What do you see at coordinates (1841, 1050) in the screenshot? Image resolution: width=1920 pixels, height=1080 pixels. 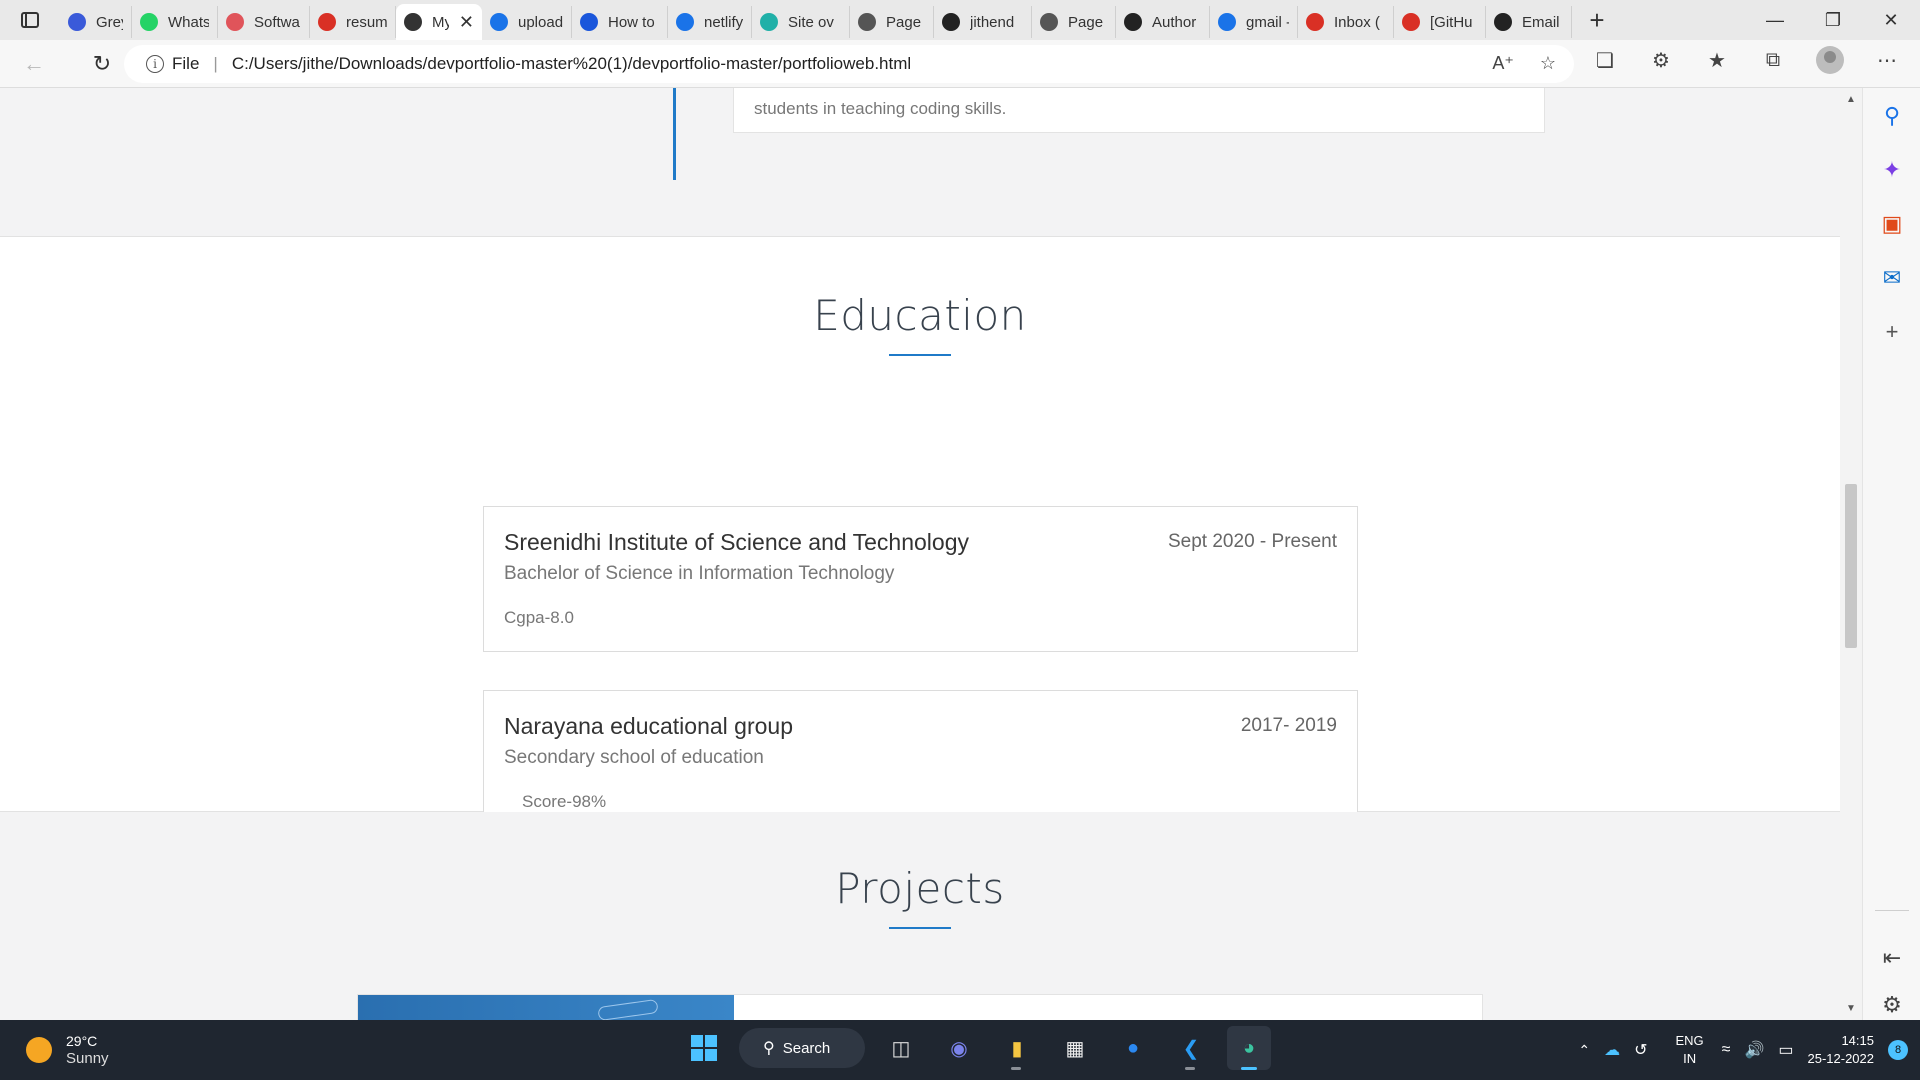 I see `clock: 14:15 25-12-2022` at bounding box center [1841, 1050].